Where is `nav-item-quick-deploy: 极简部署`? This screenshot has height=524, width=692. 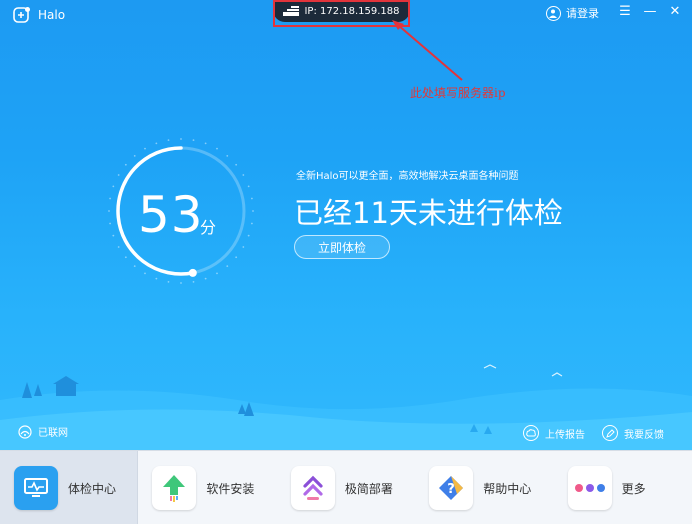
nav-item-quick-deploy: 极简部署 is located at coordinates (346, 487).